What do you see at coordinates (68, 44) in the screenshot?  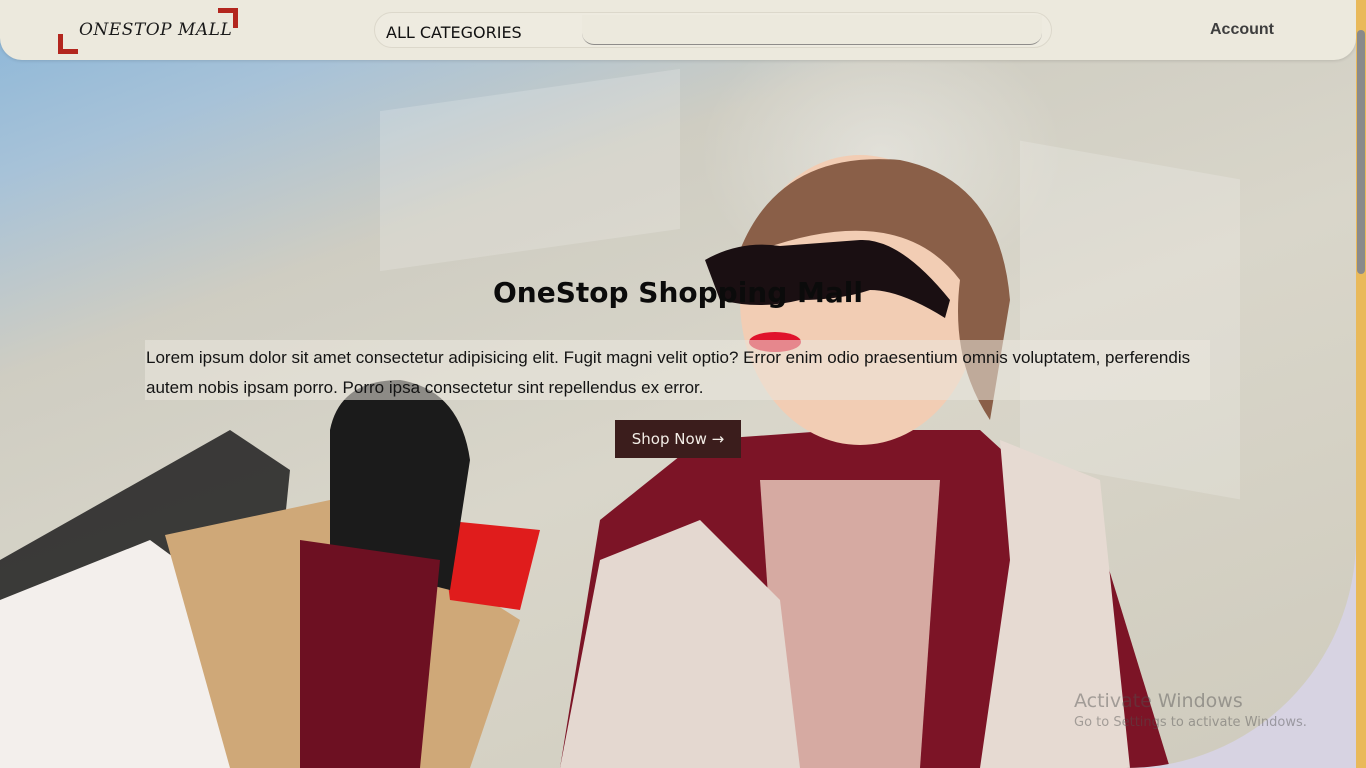 I see `logo-corner-accent` at bounding box center [68, 44].